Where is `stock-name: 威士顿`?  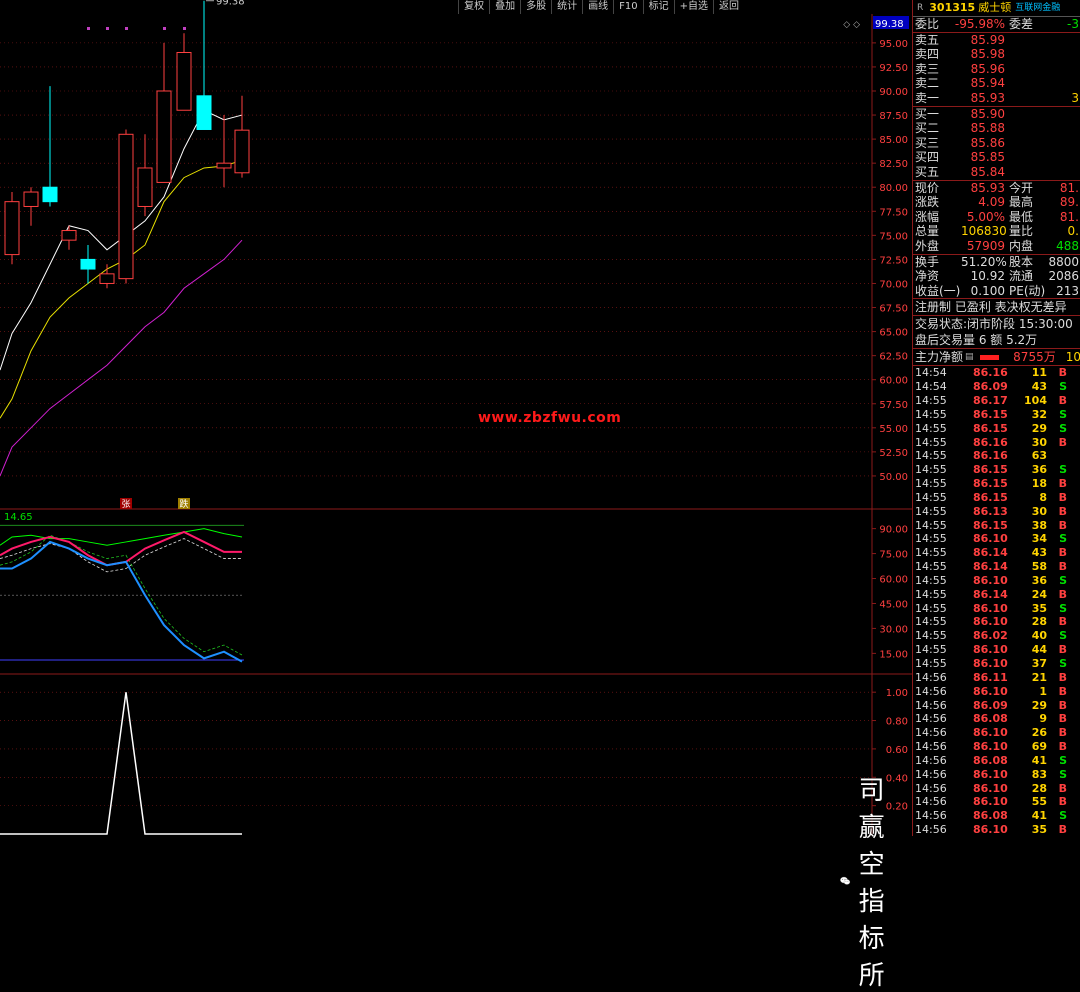
stock-name: 威士顿 is located at coordinates (995, 7).